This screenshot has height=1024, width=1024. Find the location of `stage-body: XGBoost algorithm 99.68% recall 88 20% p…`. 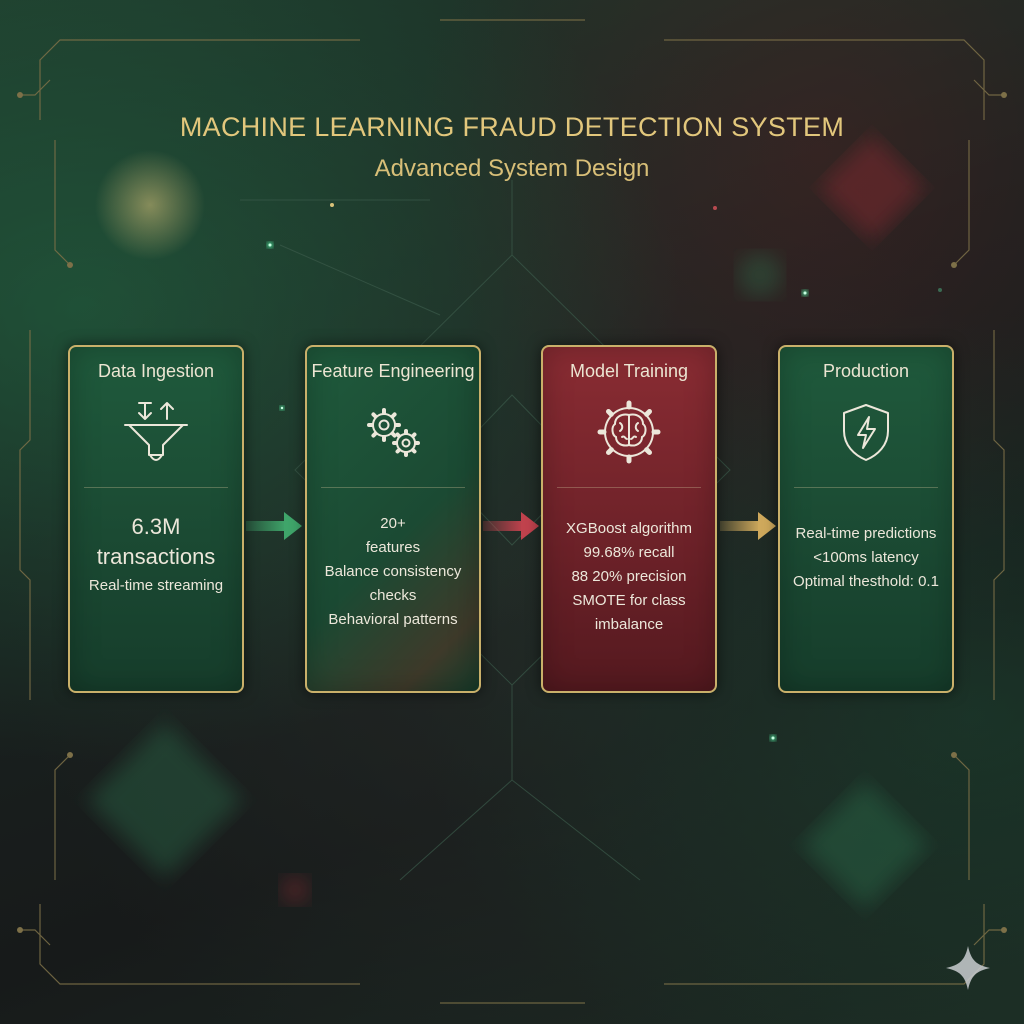

stage-body: XGBoost algorithm 99.68% recall 88 20% p… is located at coordinates (629, 577).